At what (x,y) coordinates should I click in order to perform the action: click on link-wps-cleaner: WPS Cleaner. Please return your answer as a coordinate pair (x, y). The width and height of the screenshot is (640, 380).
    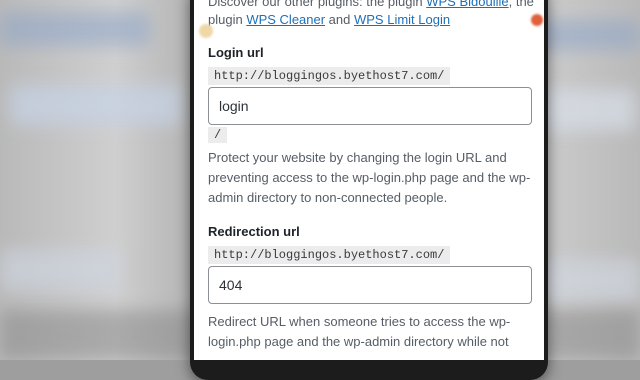
    Looking at the image, I should click on (285, 19).